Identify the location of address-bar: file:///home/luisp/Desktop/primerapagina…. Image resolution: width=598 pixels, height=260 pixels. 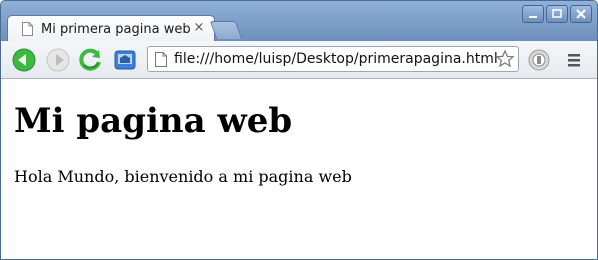
(333, 59).